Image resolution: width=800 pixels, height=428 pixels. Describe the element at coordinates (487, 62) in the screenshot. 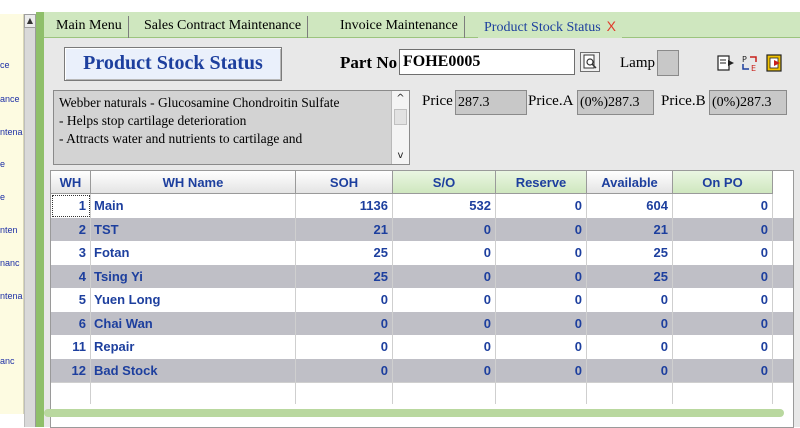

I see `part-no-input: FOHE0005` at that location.